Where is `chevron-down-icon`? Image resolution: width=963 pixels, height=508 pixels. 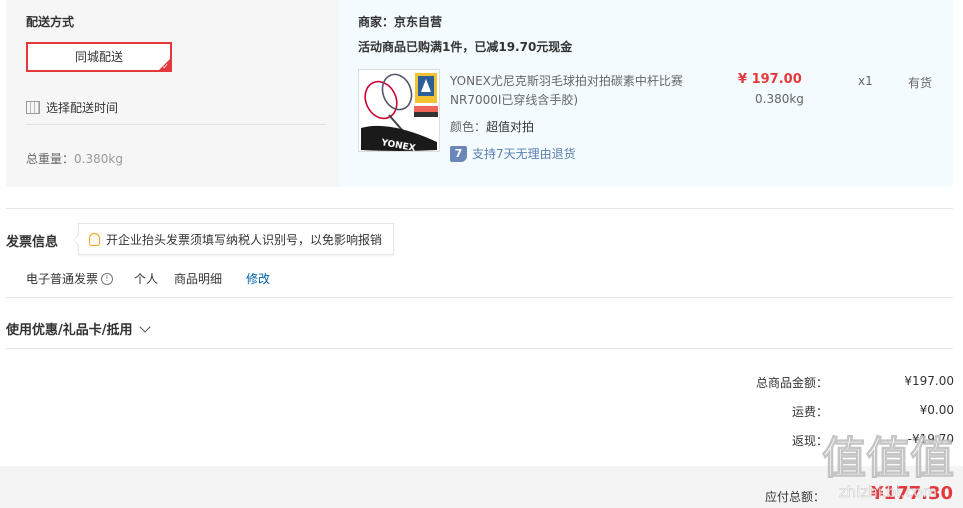
chevron-down-icon is located at coordinates (144, 326).